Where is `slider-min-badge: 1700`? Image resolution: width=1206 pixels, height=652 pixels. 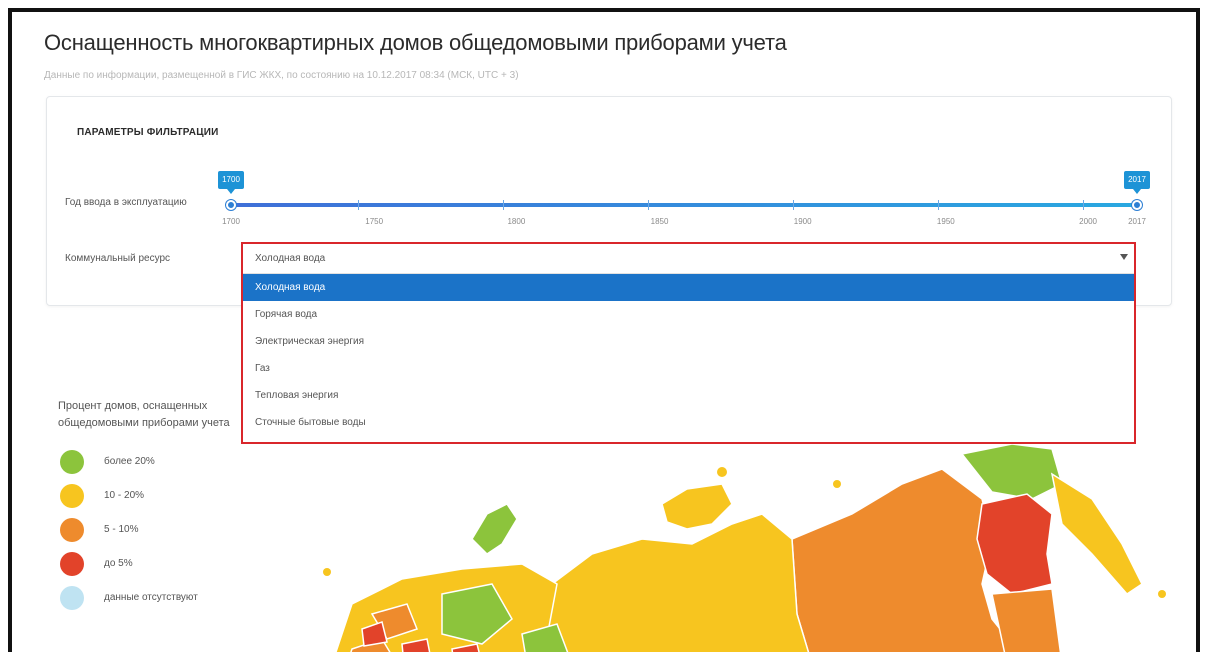 slider-min-badge: 1700 is located at coordinates (231, 182).